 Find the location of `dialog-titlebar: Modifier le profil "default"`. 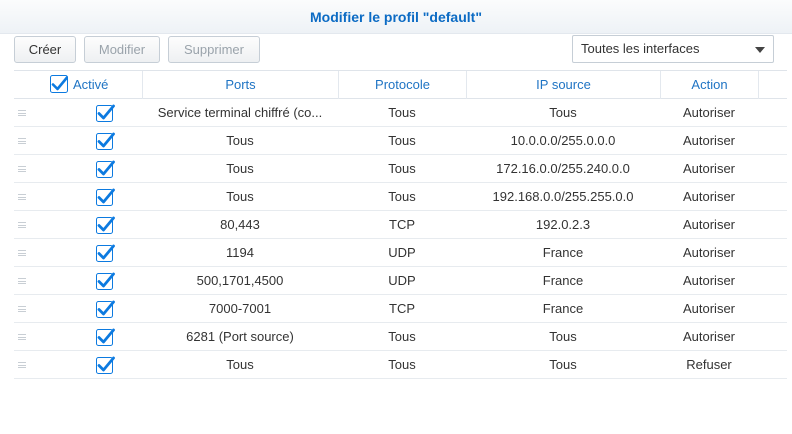

dialog-titlebar: Modifier le profil "default" is located at coordinates (396, 17).